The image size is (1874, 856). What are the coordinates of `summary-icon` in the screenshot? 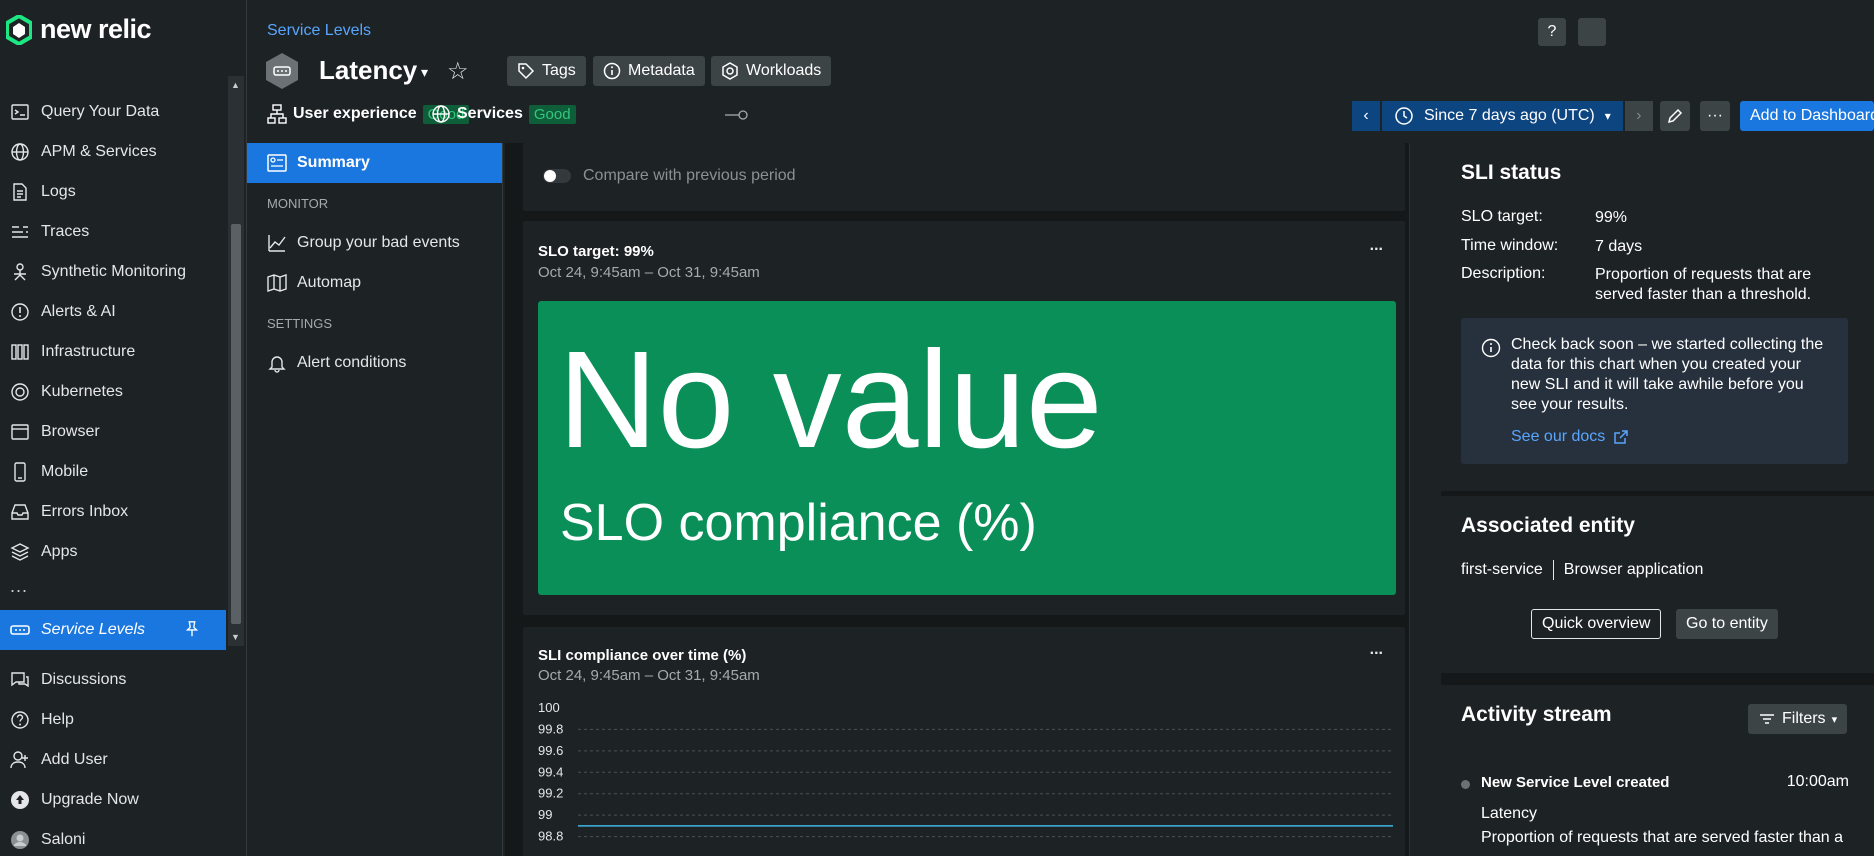 It's located at (277, 163).